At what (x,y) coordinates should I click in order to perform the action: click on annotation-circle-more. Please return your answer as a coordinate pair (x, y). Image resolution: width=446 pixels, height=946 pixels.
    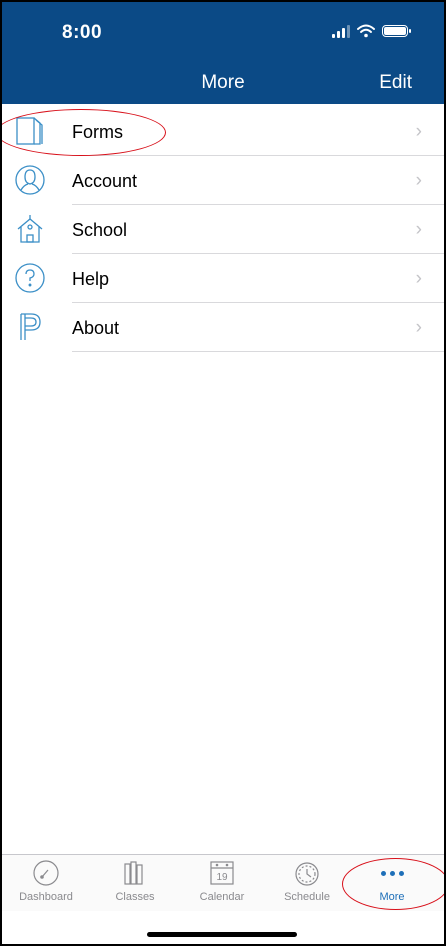
    Looking at the image, I should click on (393, 884).